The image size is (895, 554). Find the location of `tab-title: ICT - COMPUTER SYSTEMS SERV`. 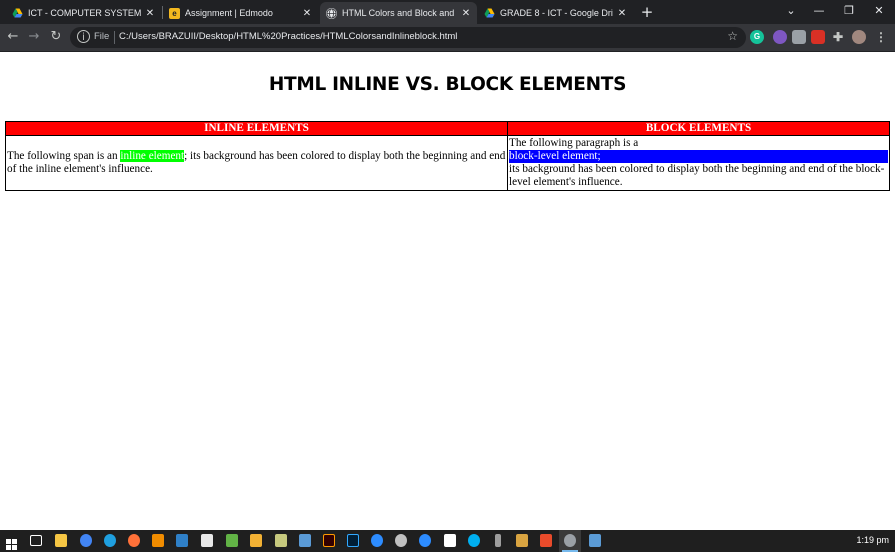

tab-title: ICT - COMPUTER SYSTEMS SERV is located at coordinates (84, 13).